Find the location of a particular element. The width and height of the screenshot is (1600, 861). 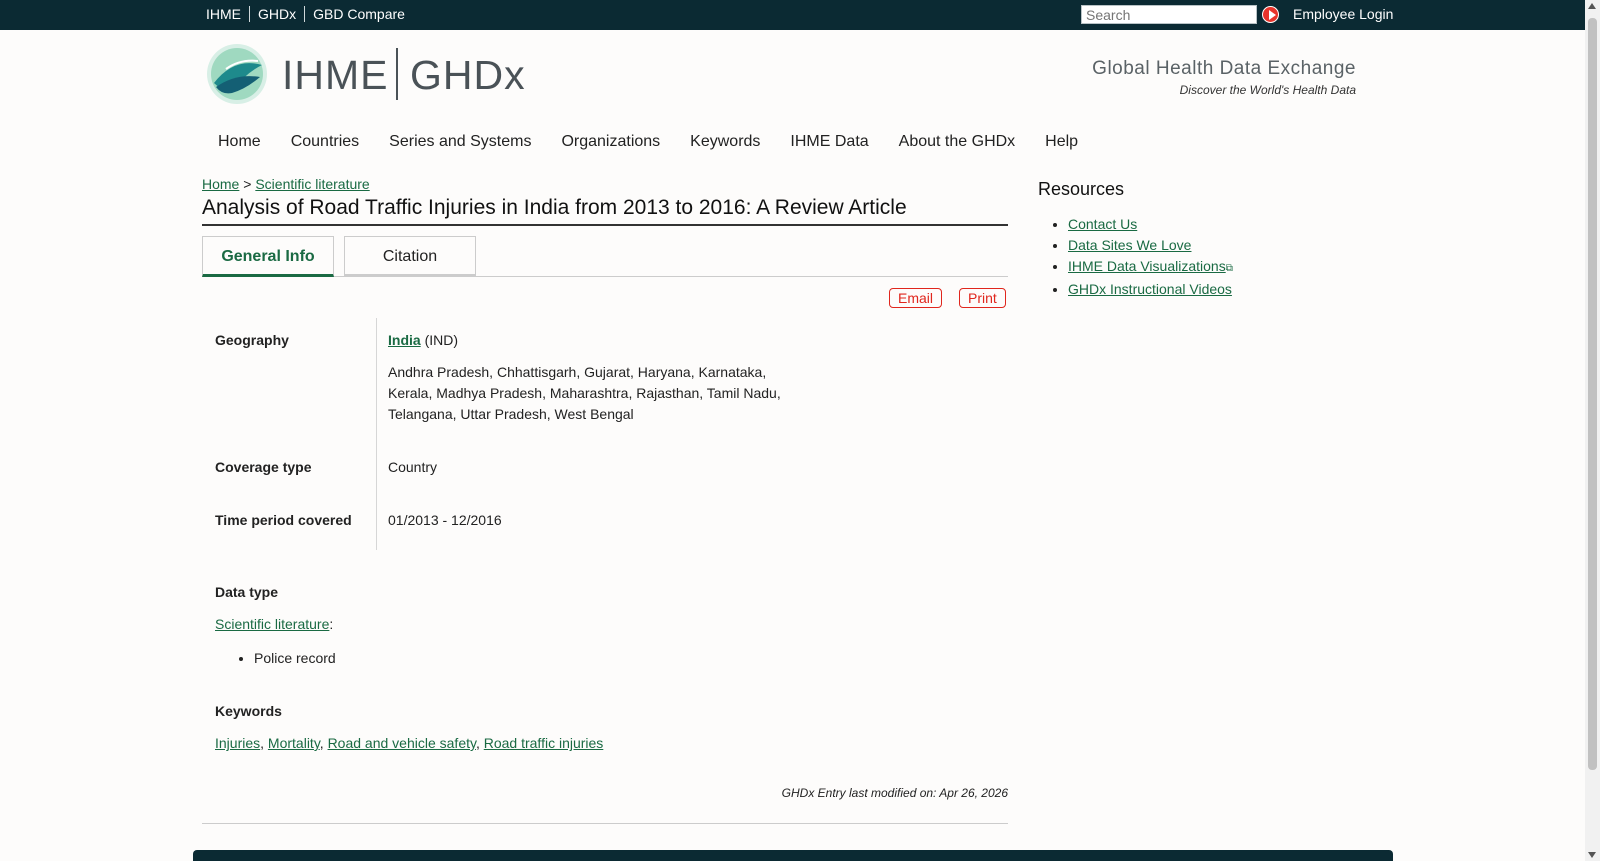

time-period-value: 01/2013 - 12/2016 is located at coordinates (445, 520).